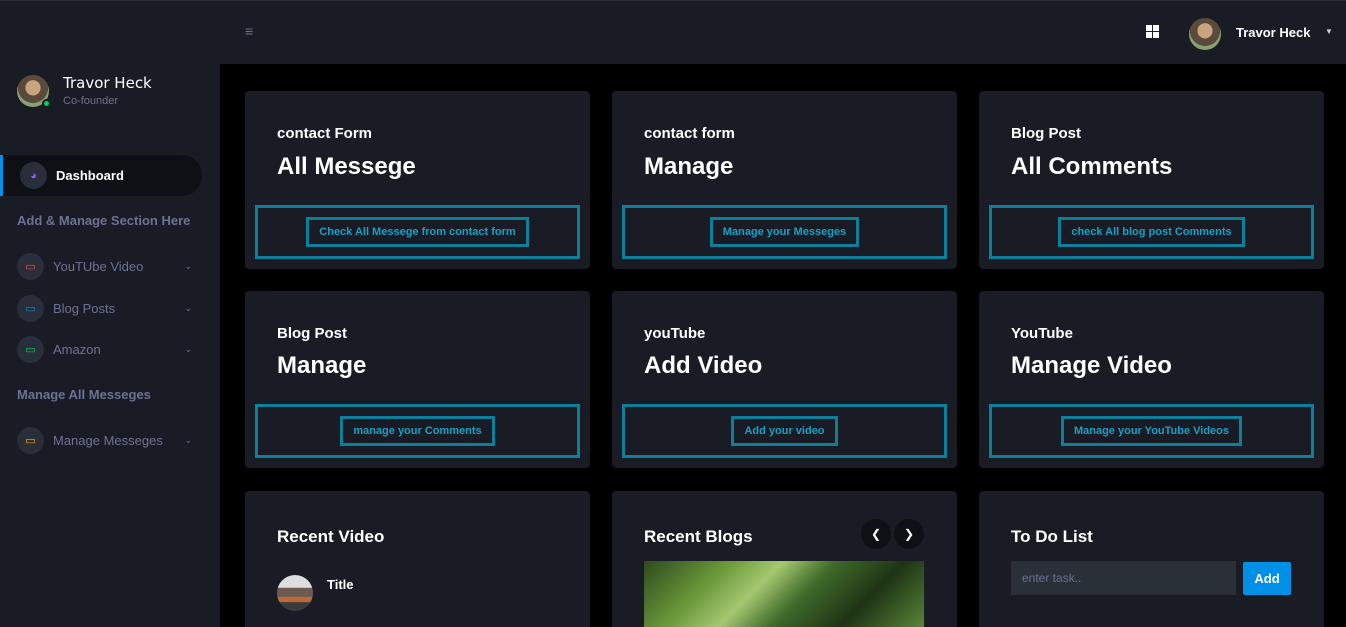 The image size is (1346, 627). I want to click on card-title: All Comments, so click(1092, 166).